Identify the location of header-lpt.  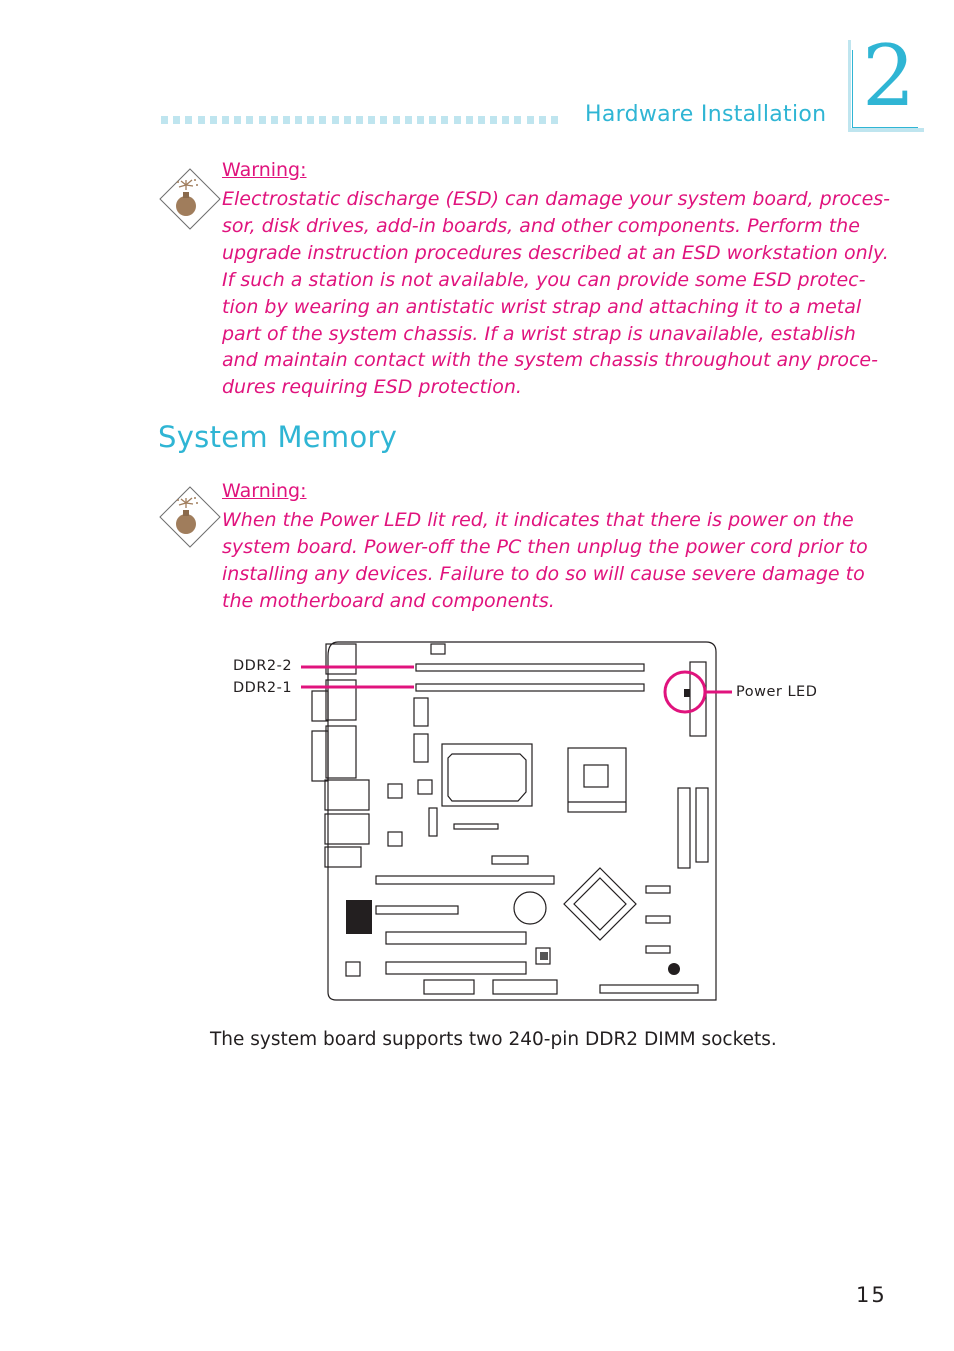
(525, 987).